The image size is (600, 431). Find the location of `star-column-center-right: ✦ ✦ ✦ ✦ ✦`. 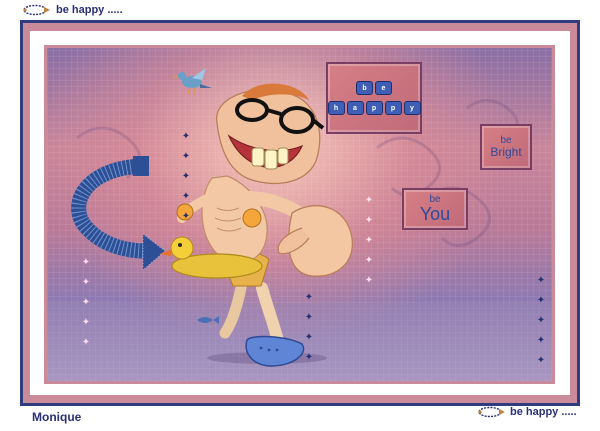

star-column-center-right: ✦ ✦ ✦ ✦ ✦ is located at coordinates (369, 240).